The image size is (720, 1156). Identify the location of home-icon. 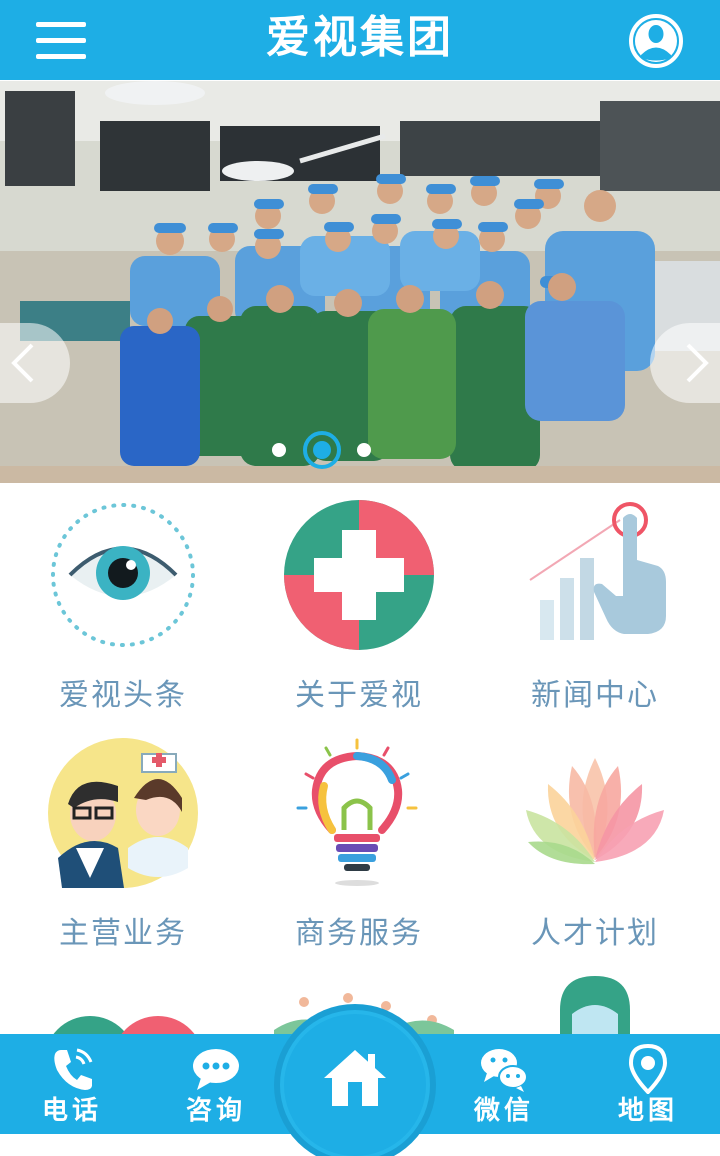
(355, 1078).